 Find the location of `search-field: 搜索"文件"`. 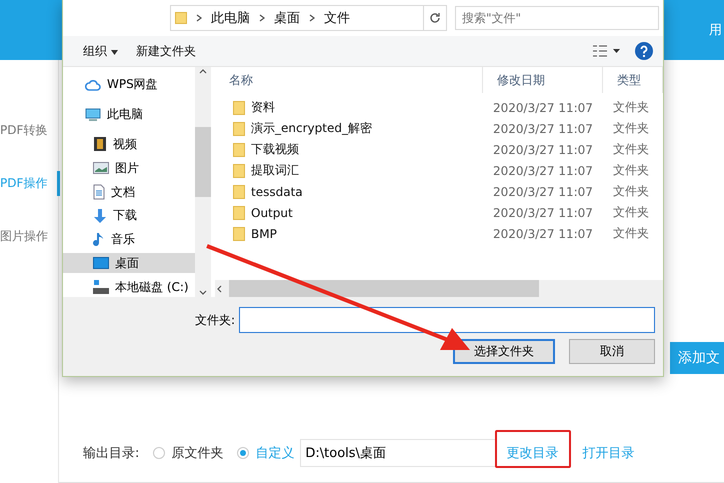

search-field: 搜索"文件" is located at coordinates (557, 18).